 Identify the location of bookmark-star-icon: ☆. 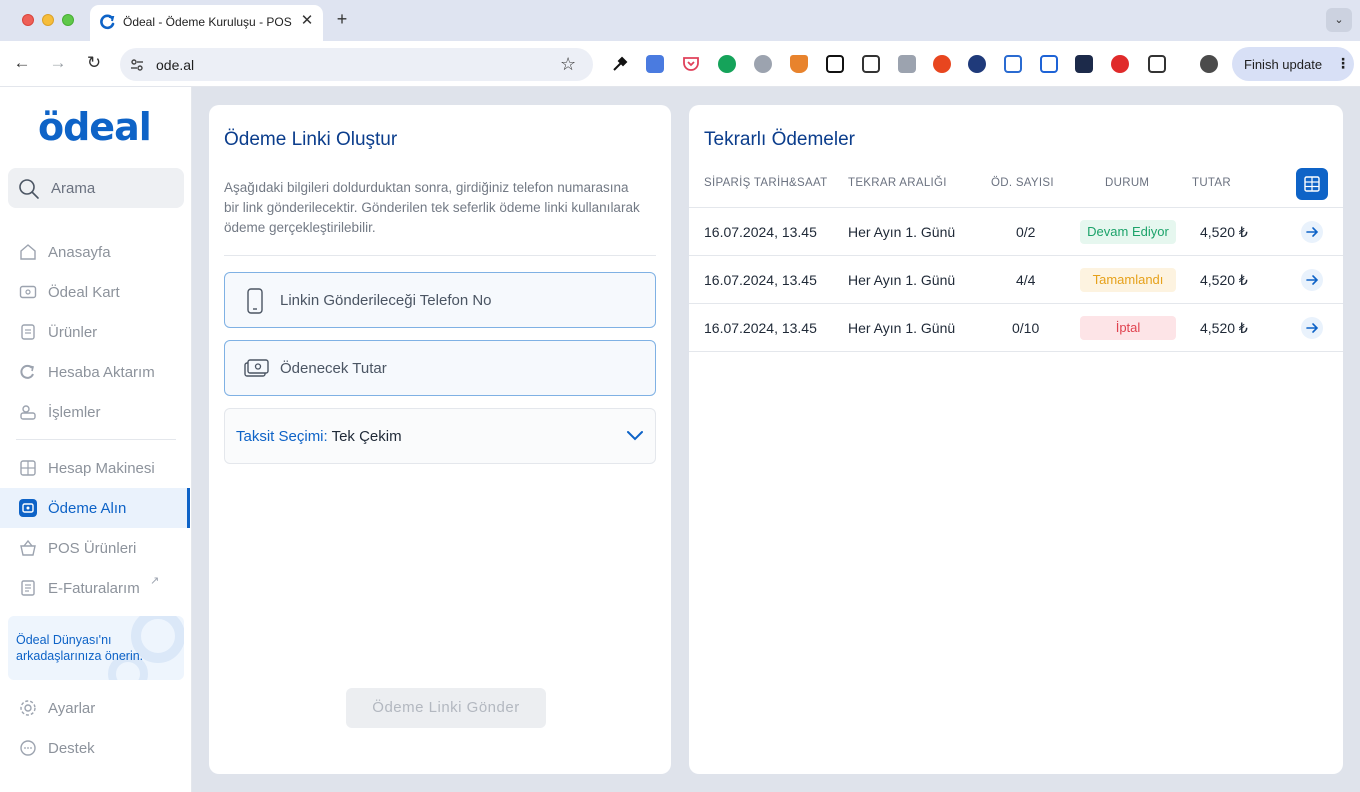
(568, 64).